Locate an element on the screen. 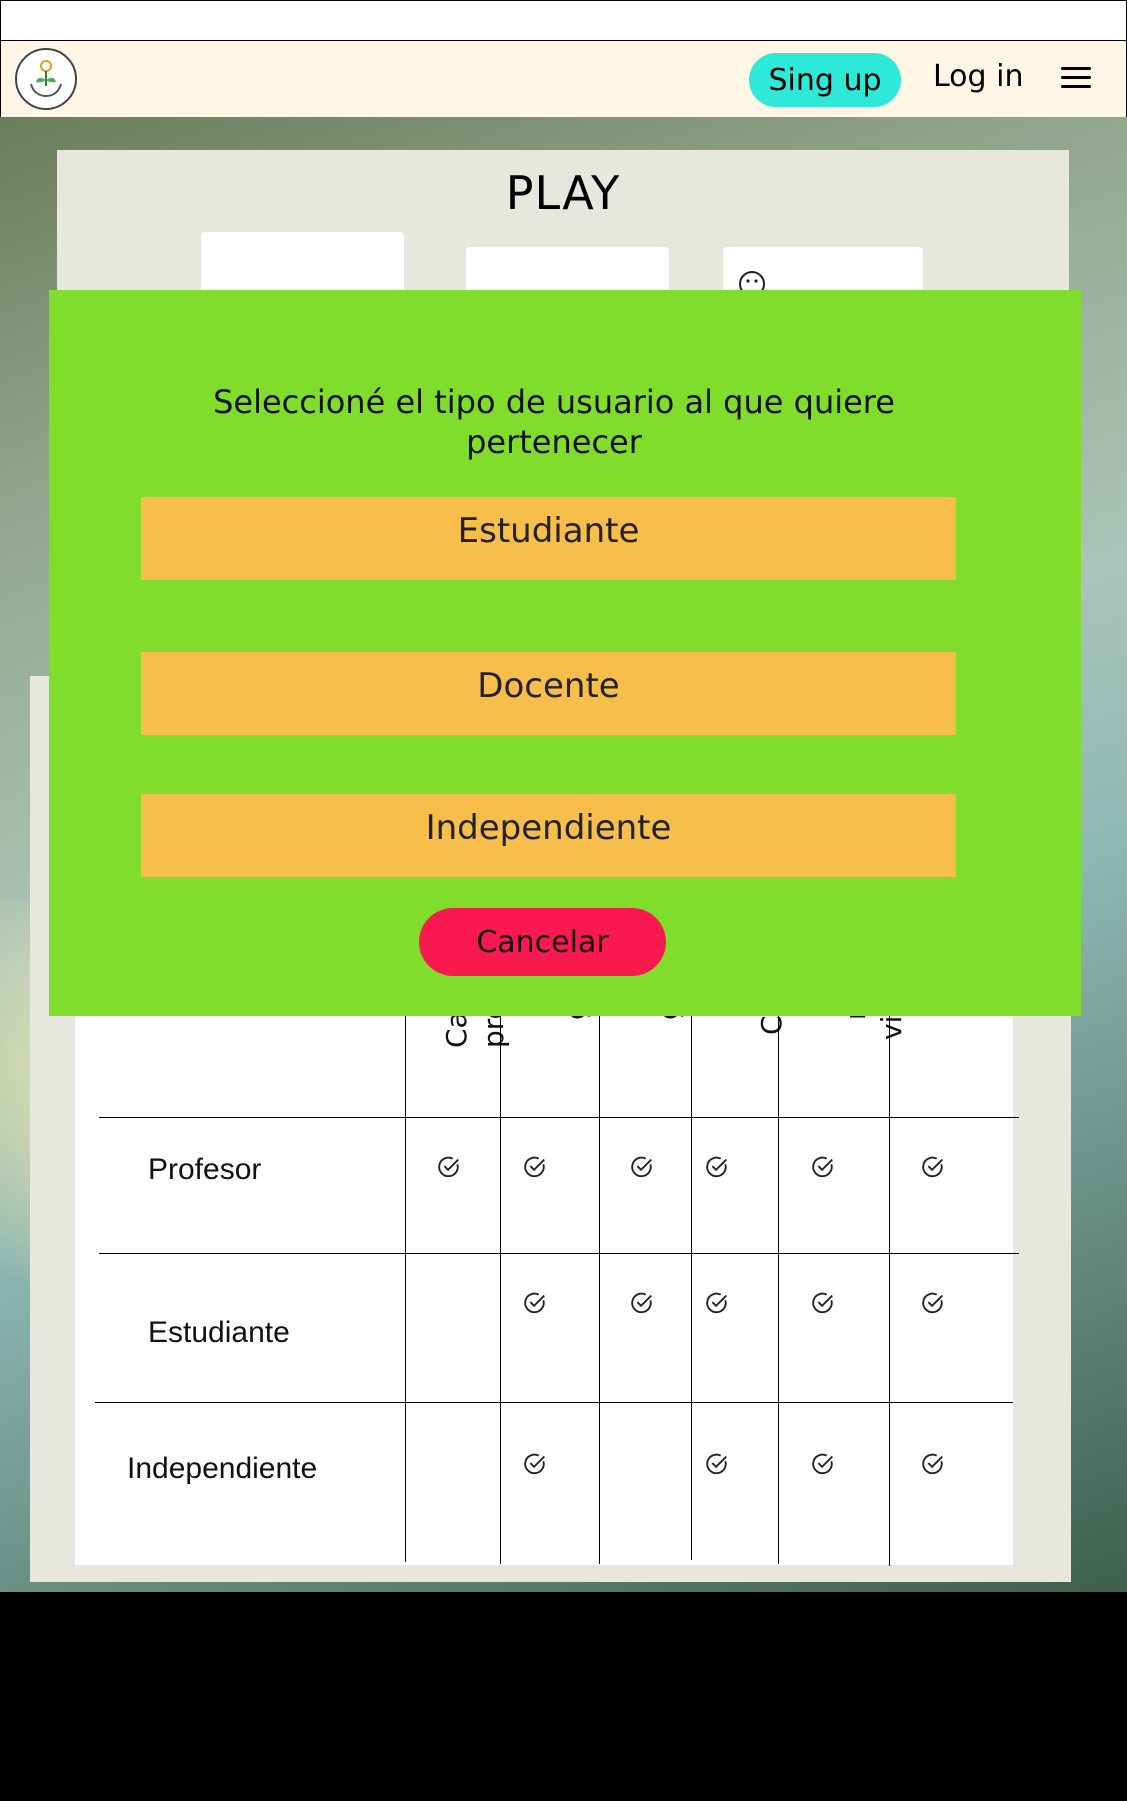  play-panel: PLAY is located at coordinates (563, 226).